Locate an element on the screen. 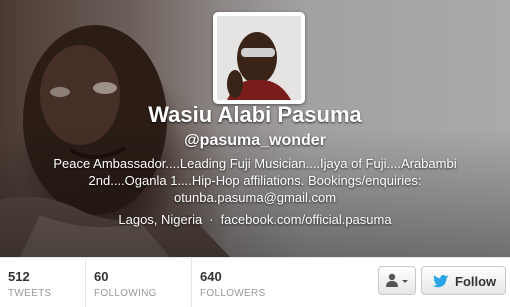 Image resolution: width=510 pixels, height=307 pixels. twitter-bird-icon is located at coordinates (440, 281).